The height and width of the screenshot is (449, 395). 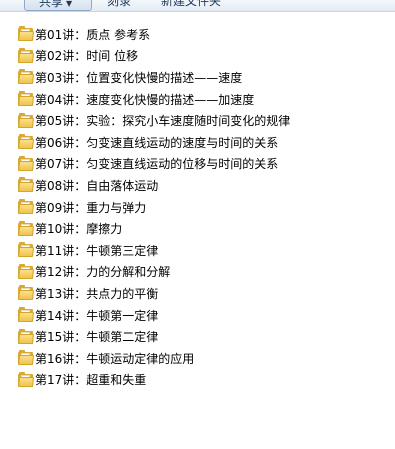 What do you see at coordinates (157, 142) in the screenshot?
I see `folder-label: 第06讲：匀变速直线运动的速度与时间的关系` at bounding box center [157, 142].